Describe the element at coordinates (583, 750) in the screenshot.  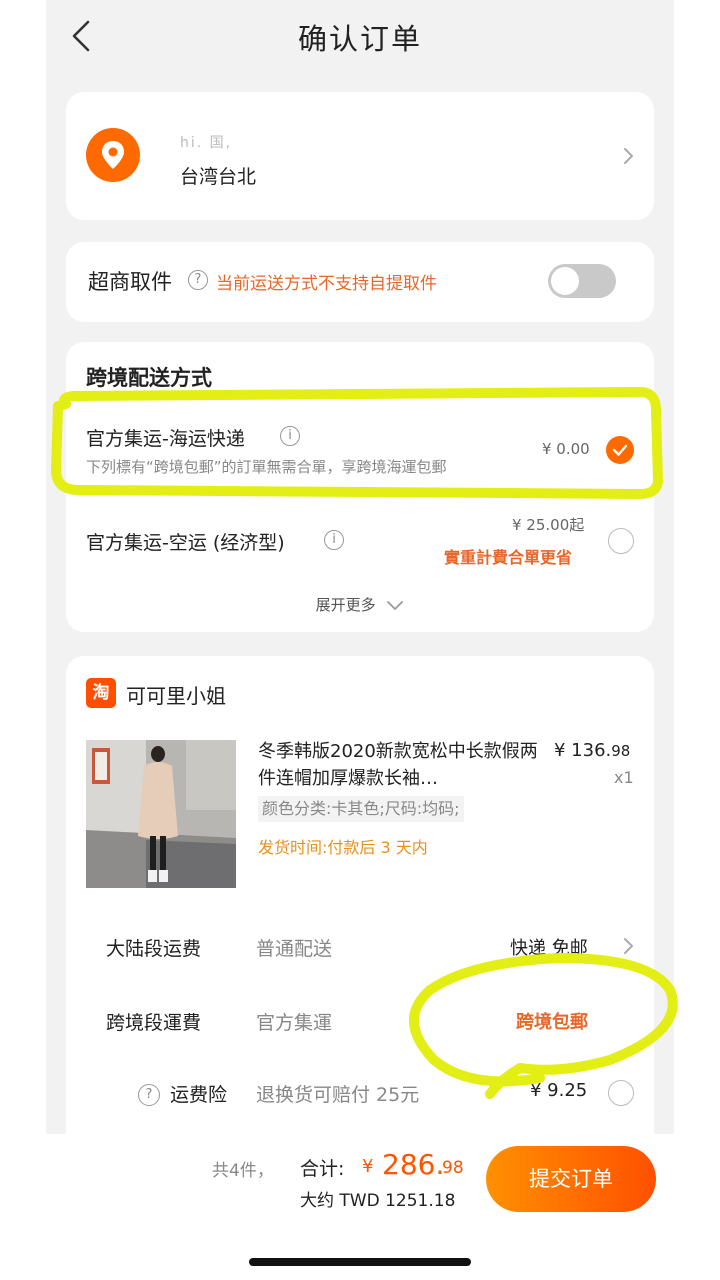
I see `price-main: ¥ 136.` at that location.